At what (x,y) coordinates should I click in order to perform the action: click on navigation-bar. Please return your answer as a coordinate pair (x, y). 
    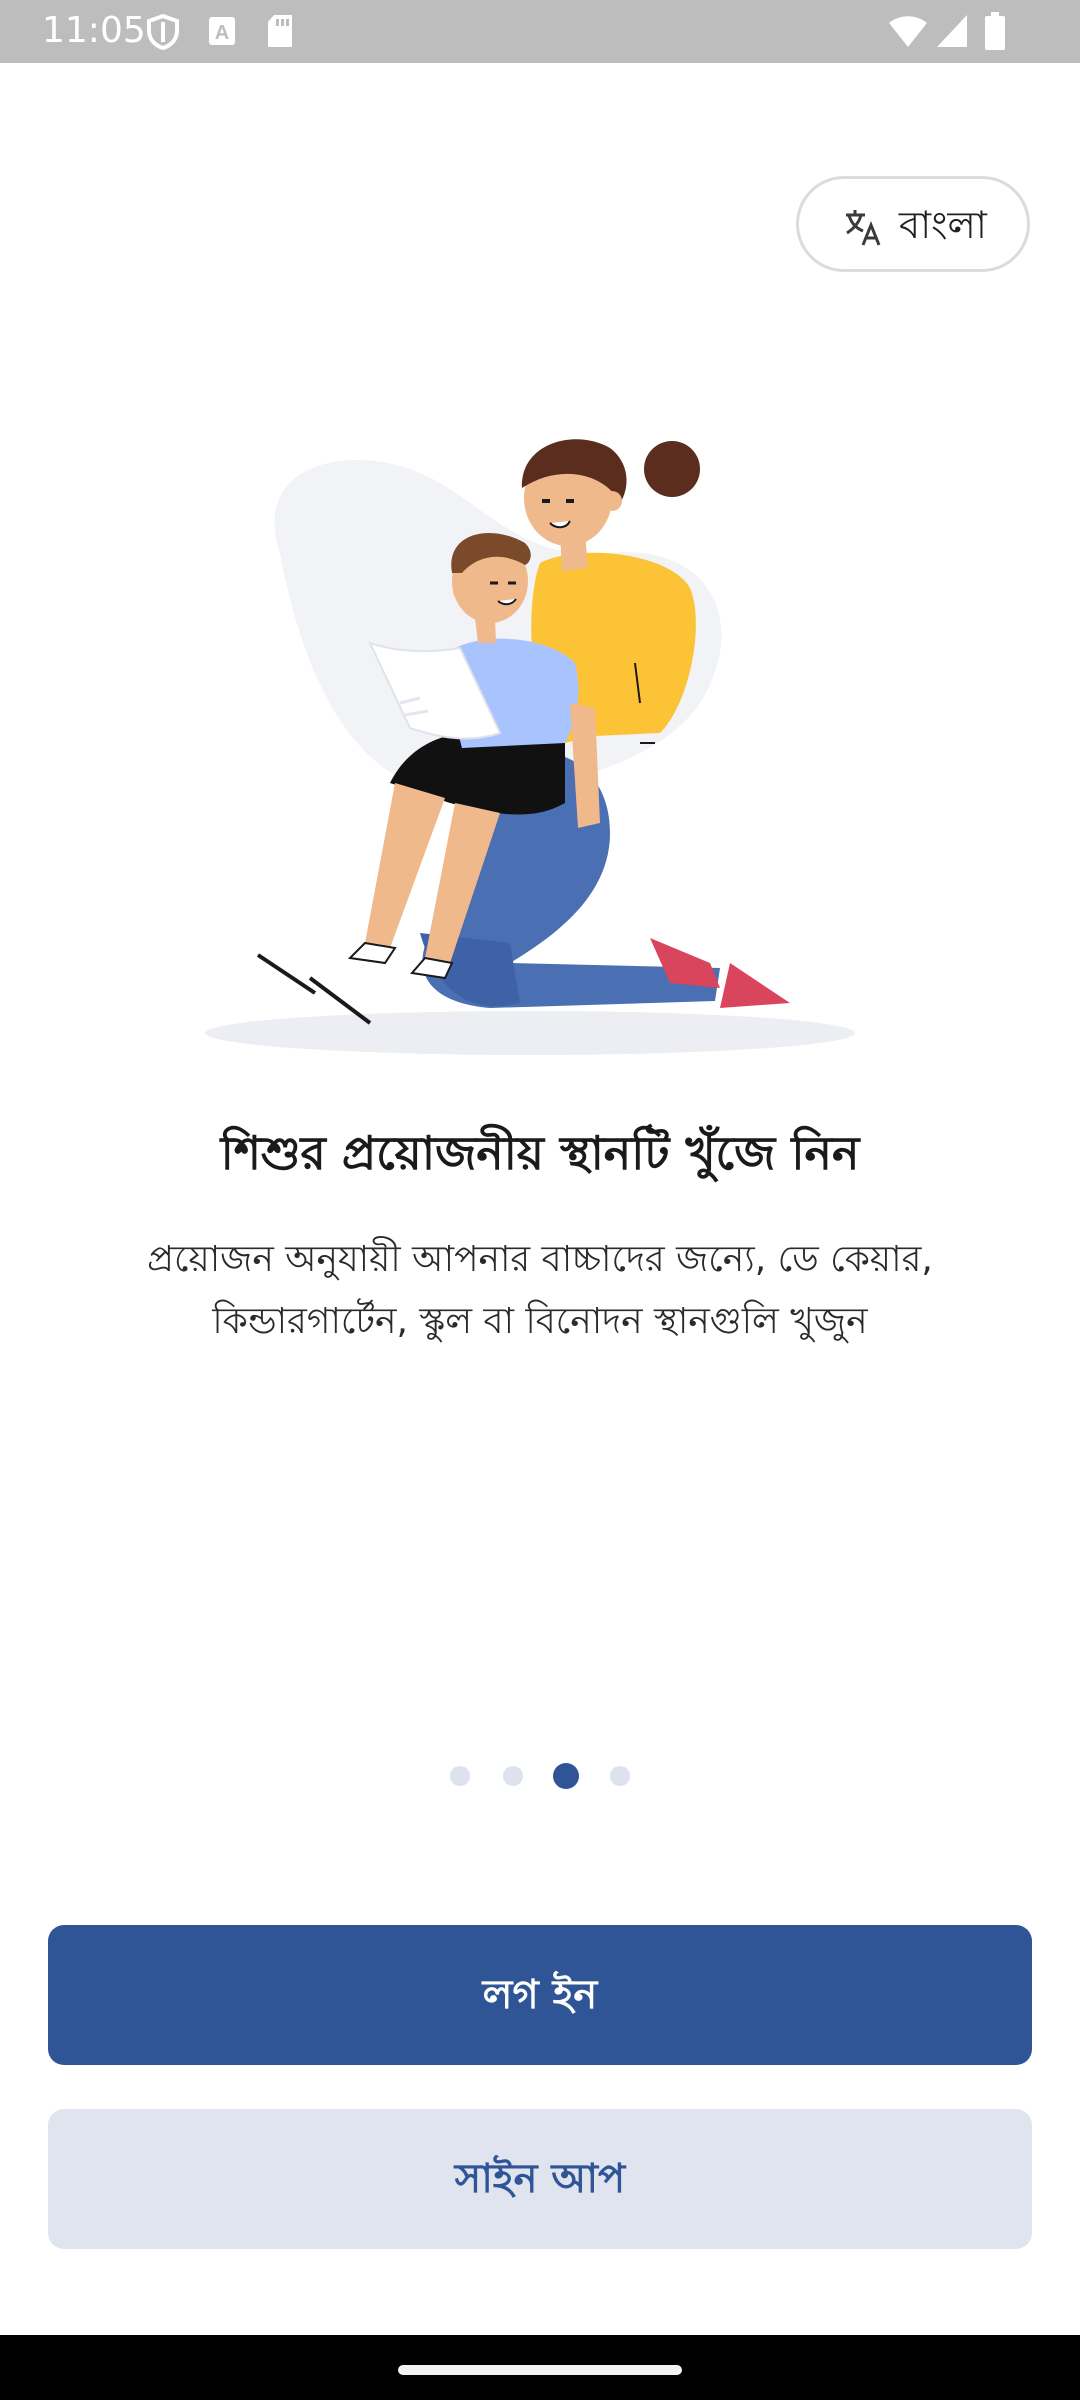
    Looking at the image, I should click on (540, 2367).